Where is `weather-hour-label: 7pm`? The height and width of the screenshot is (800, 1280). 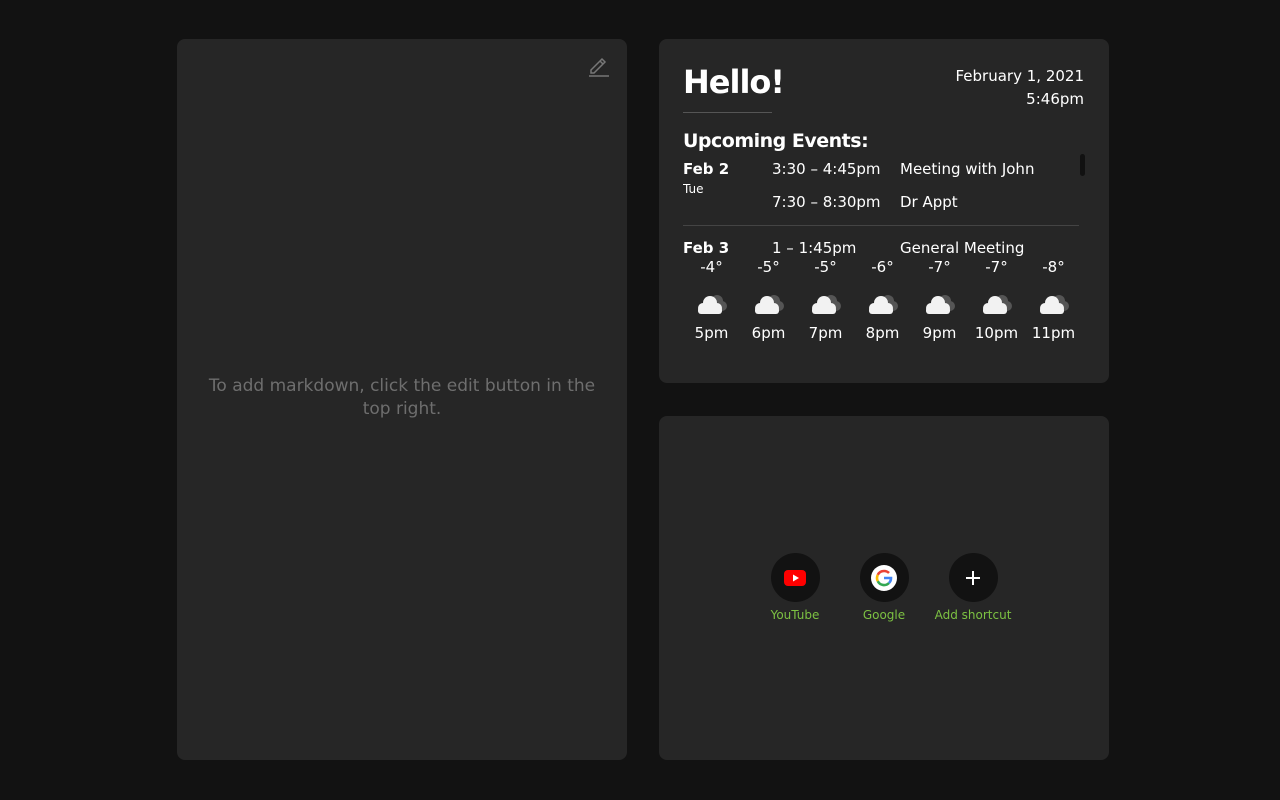
weather-hour-label: 7pm is located at coordinates (825, 333).